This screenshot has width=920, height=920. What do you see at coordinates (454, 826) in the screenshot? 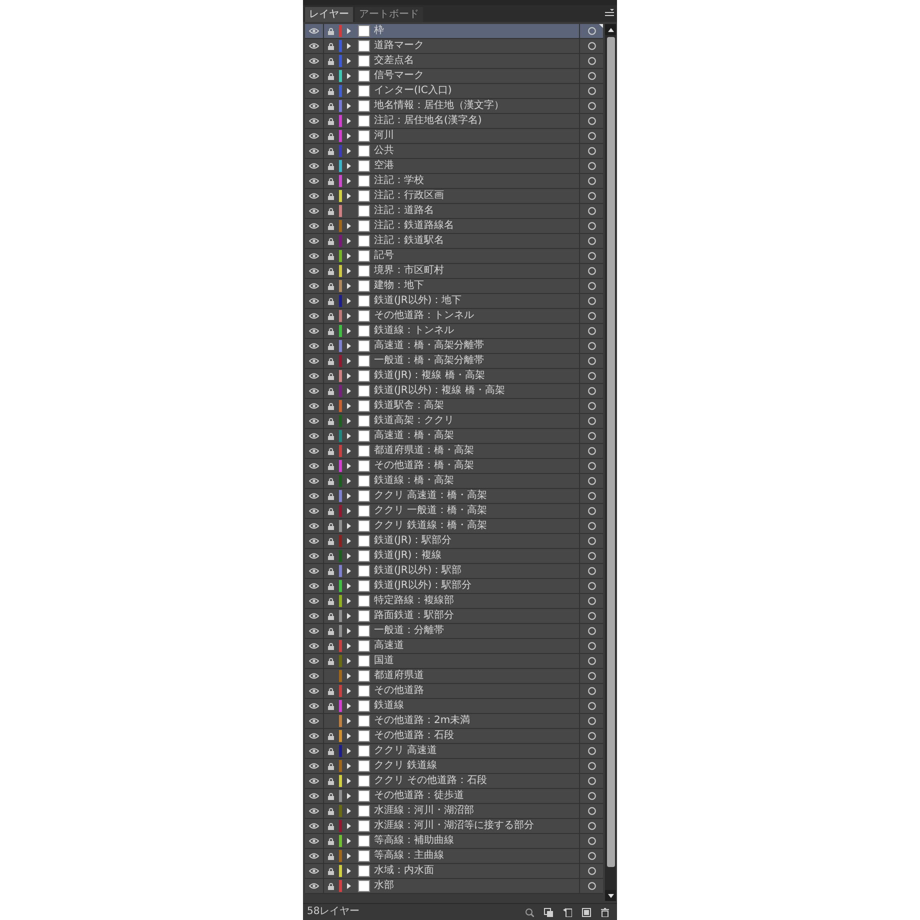
I see `layer-row: 水涯線：河川・湖沼等に接する部分` at bounding box center [454, 826].